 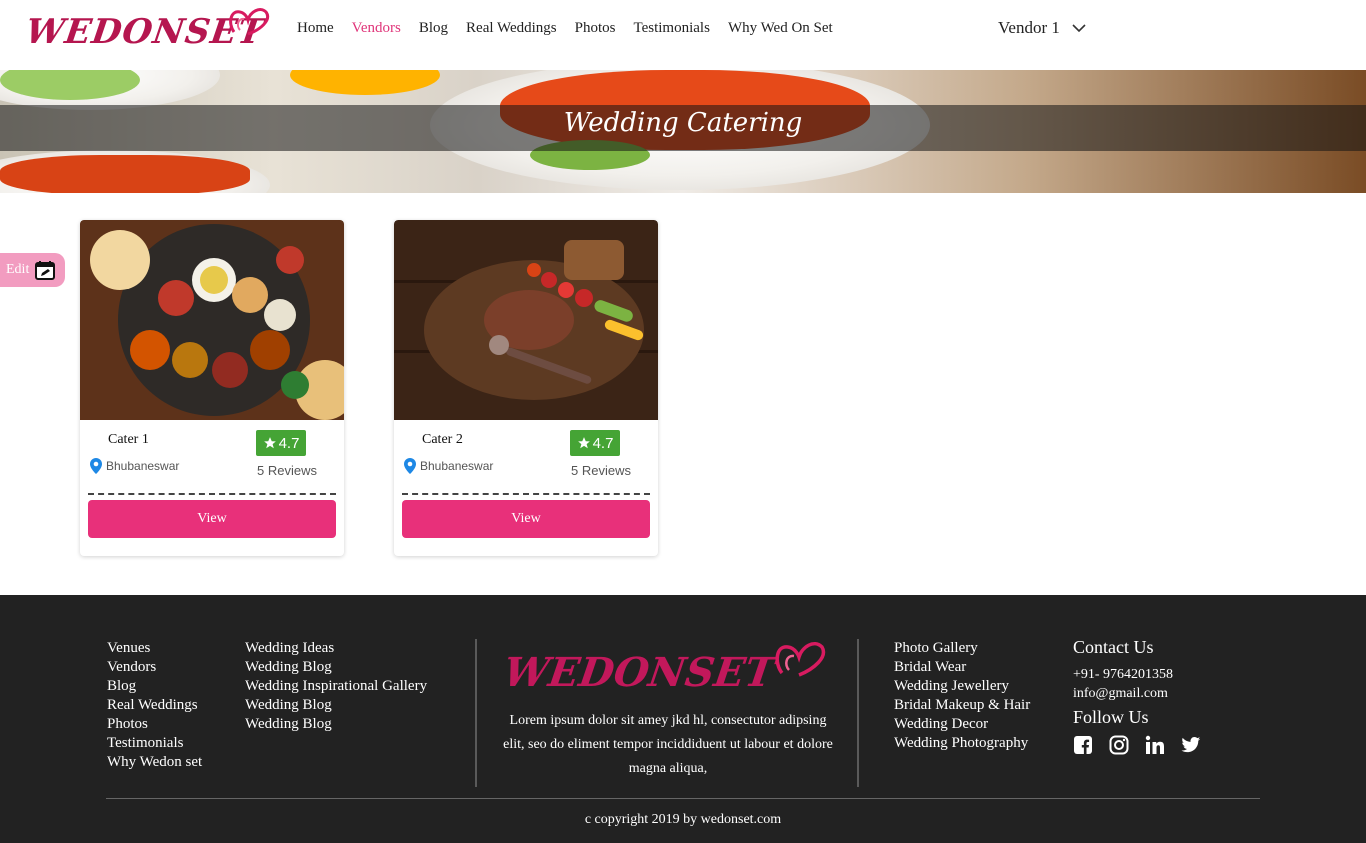 What do you see at coordinates (18, 269) in the screenshot?
I see `edit-label: Edit` at bounding box center [18, 269].